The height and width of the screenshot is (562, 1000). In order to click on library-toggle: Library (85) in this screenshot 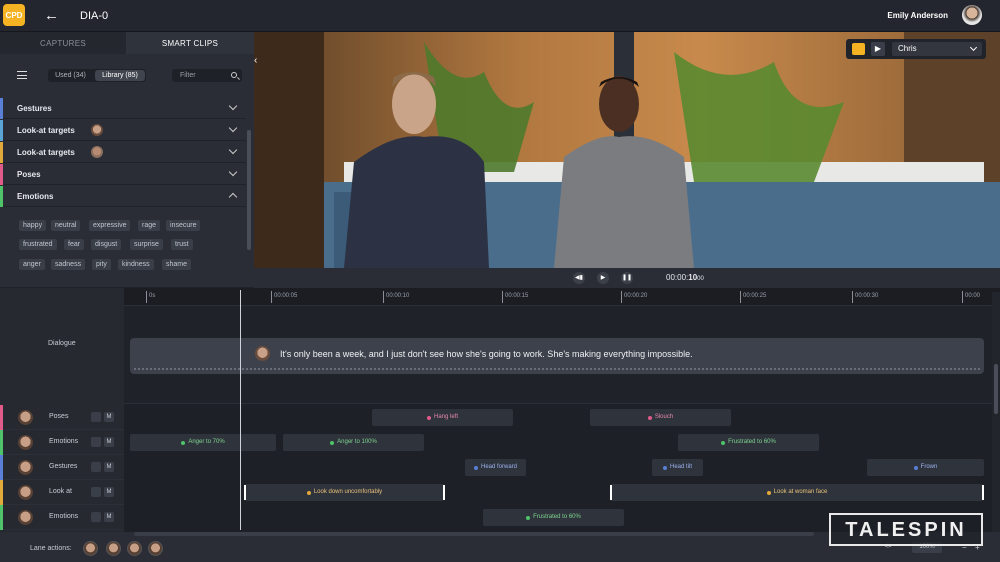, I will do `click(120, 75)`.